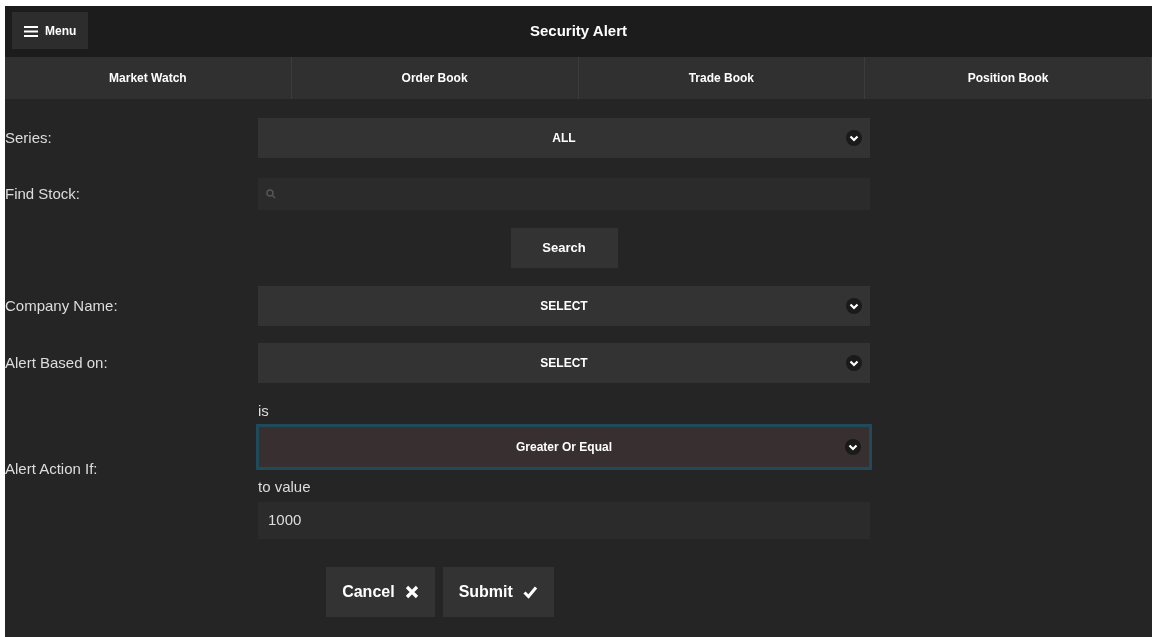  Describe the element at coordinates (578, 31) in the screenshot. I see `page-title: Security Alert` at that location.